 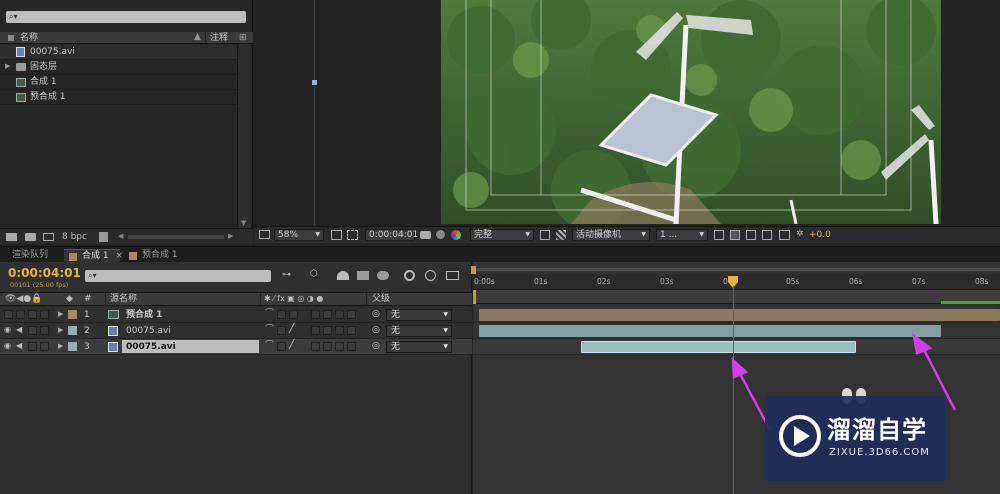 I want to click on exposure-icon: ✲, so click(x=800, y=234).